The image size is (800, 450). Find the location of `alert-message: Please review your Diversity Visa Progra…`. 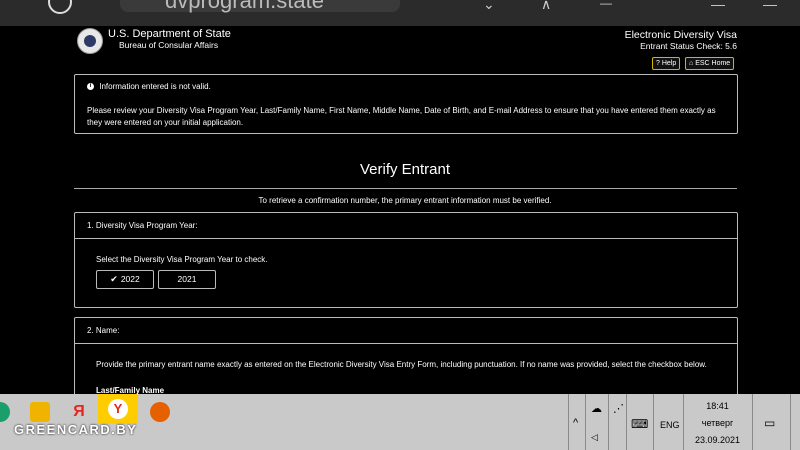

alert-message: Please review your Diversity Visa Progra… is located at coordinates (401, 116).